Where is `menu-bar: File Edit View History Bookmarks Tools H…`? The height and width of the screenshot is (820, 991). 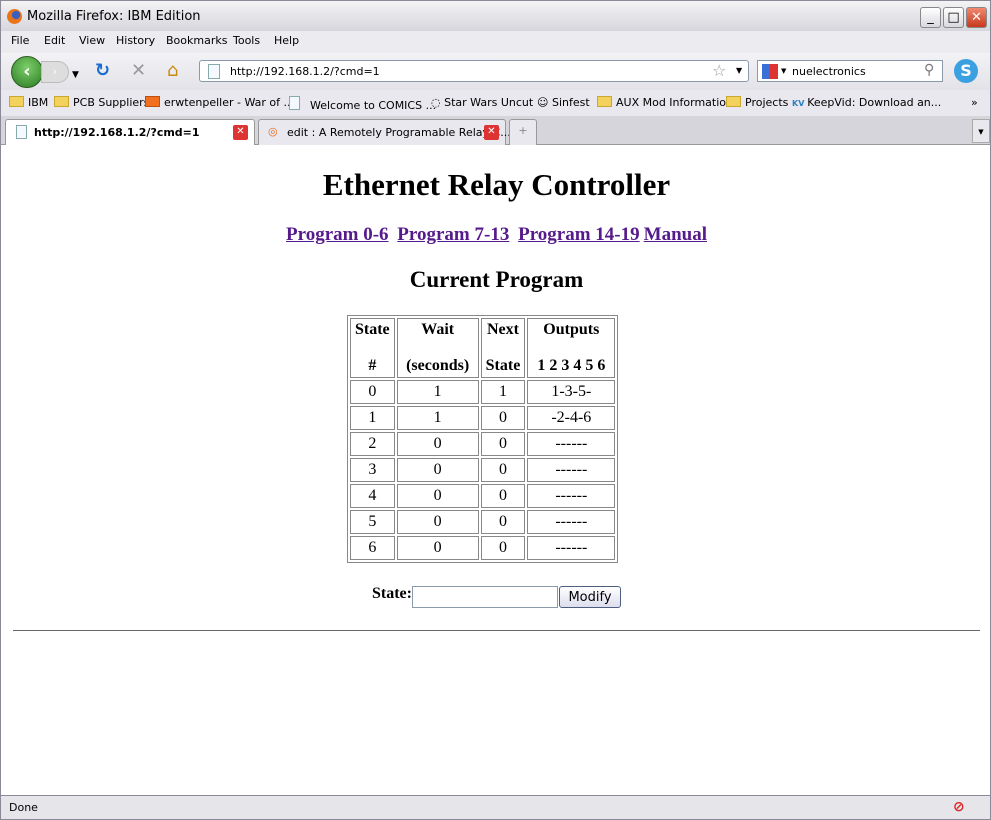
menu-bar: File Edit View History Bookmarks Tools H… is located at coordinates (495, 42).